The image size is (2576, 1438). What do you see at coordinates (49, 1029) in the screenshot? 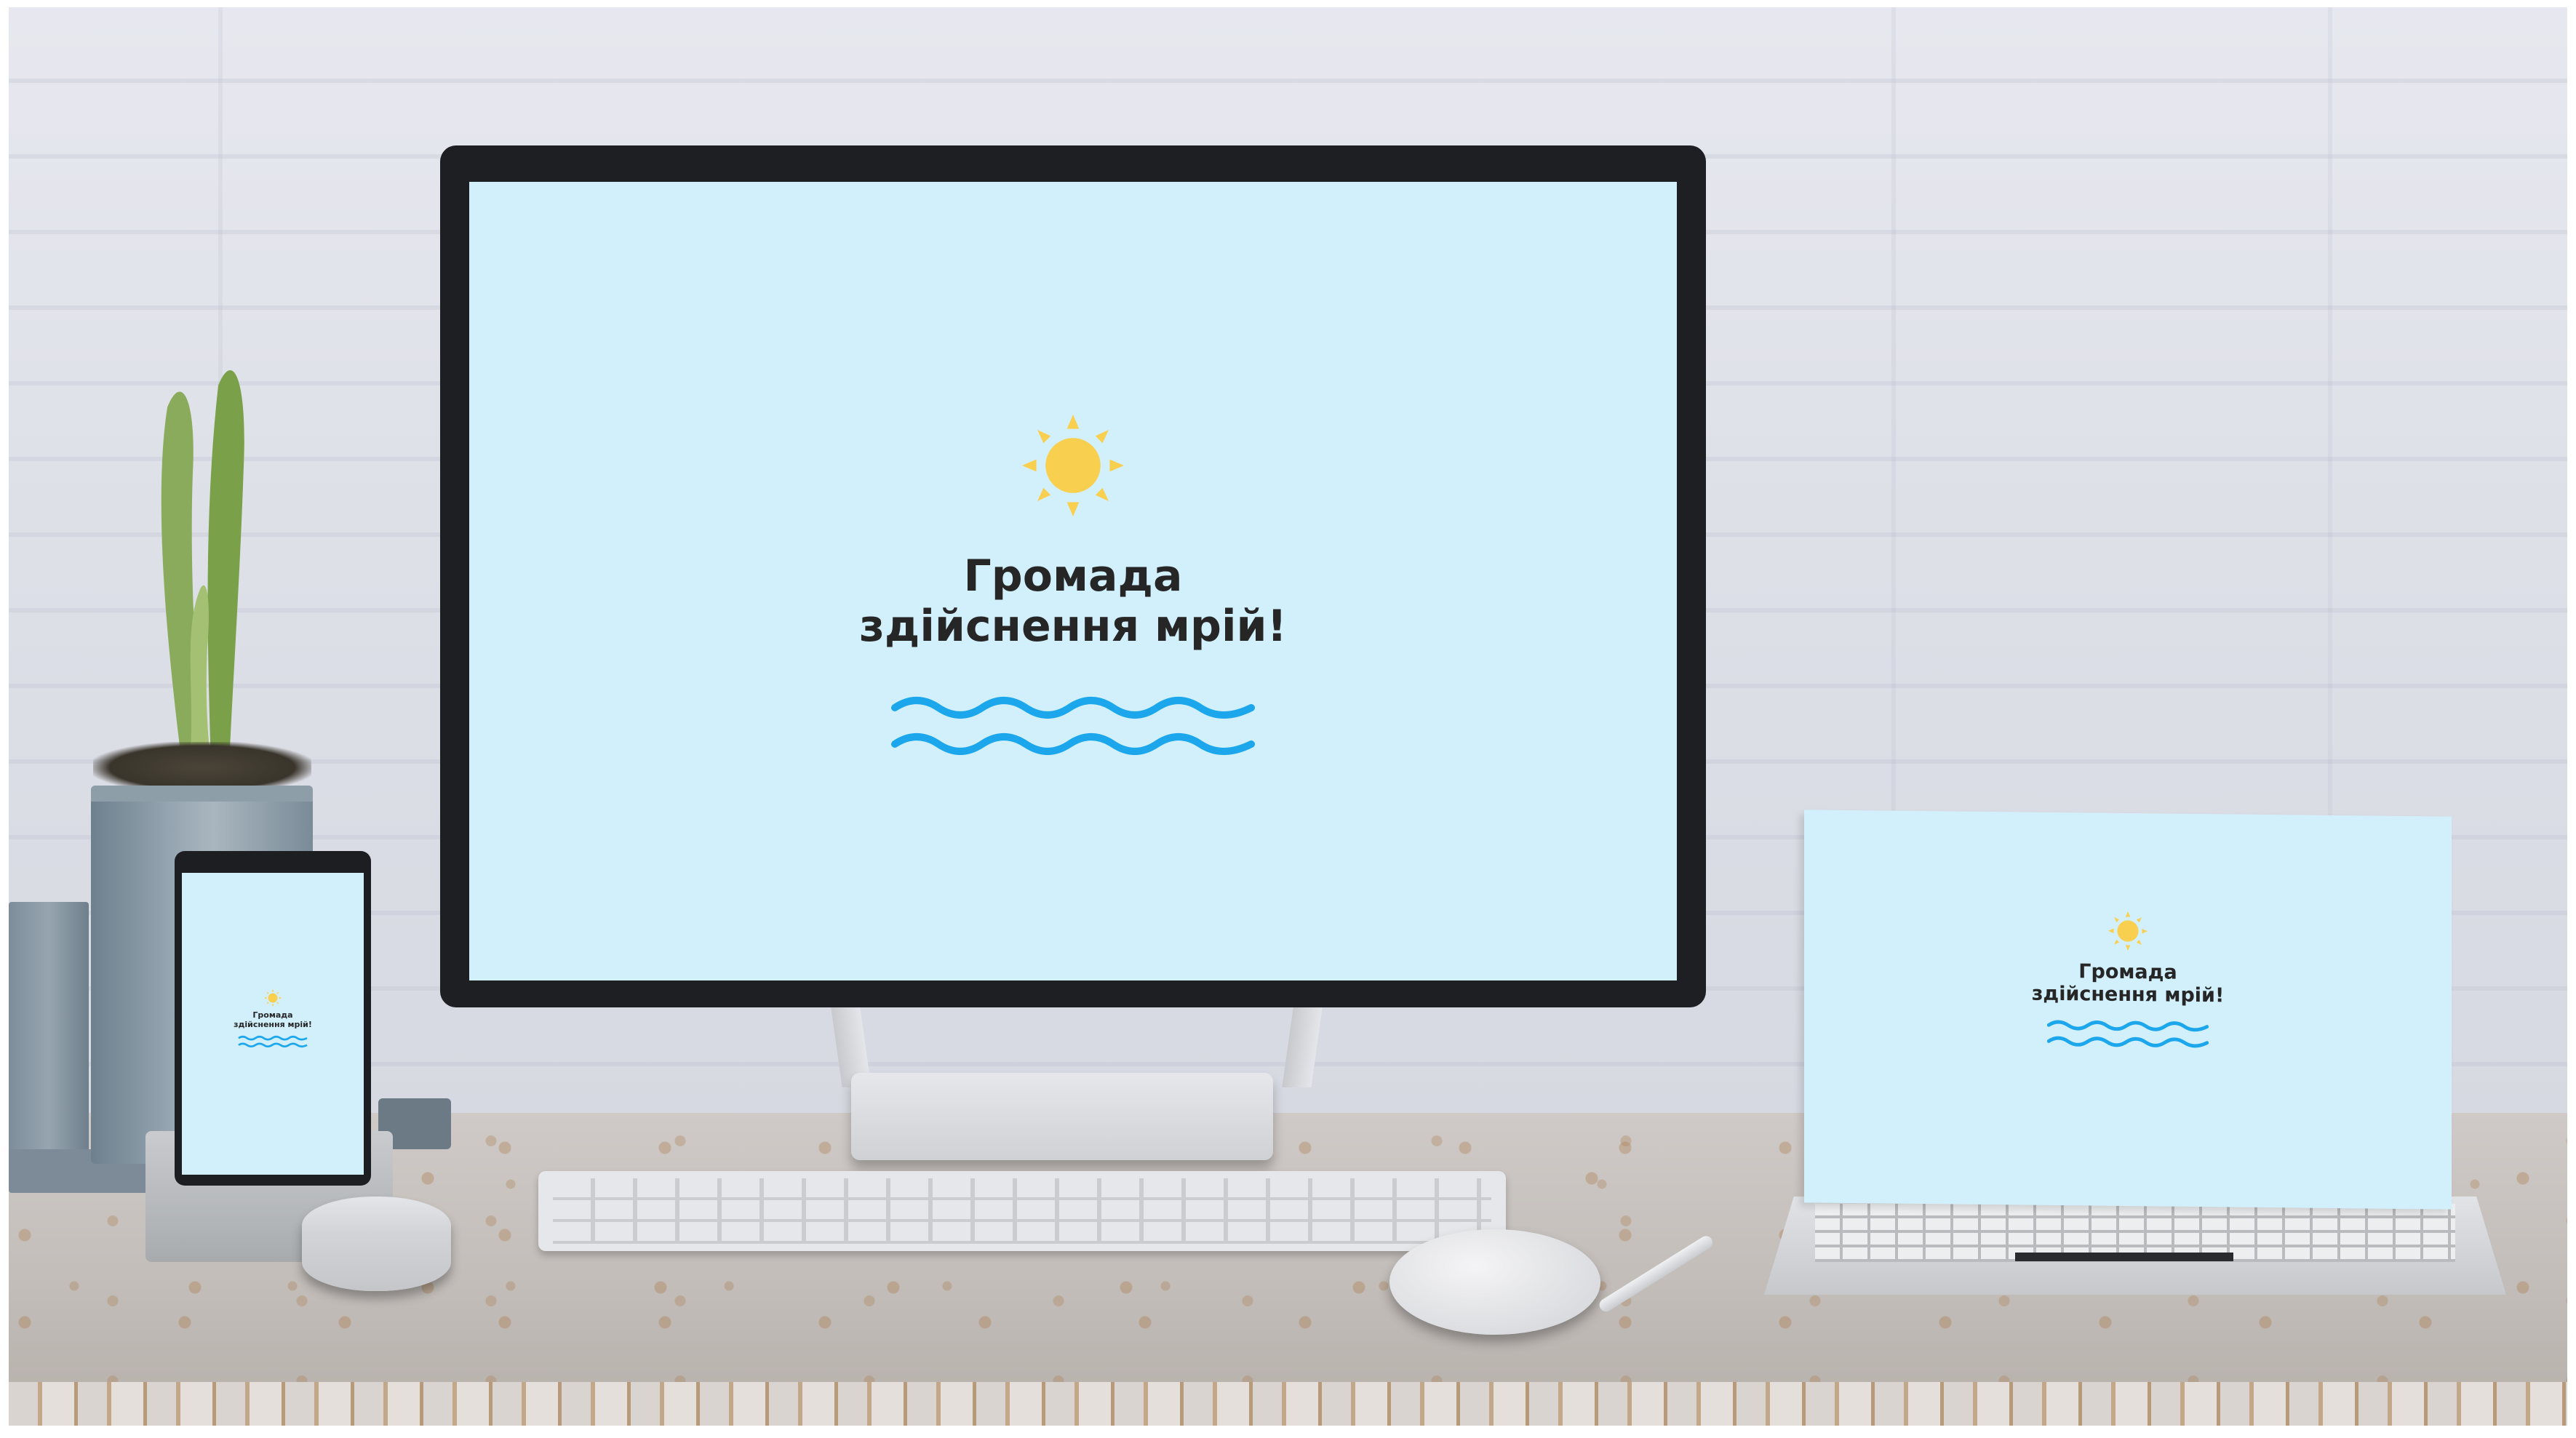
I see `small-pot` at bounding box center [49, 1029].